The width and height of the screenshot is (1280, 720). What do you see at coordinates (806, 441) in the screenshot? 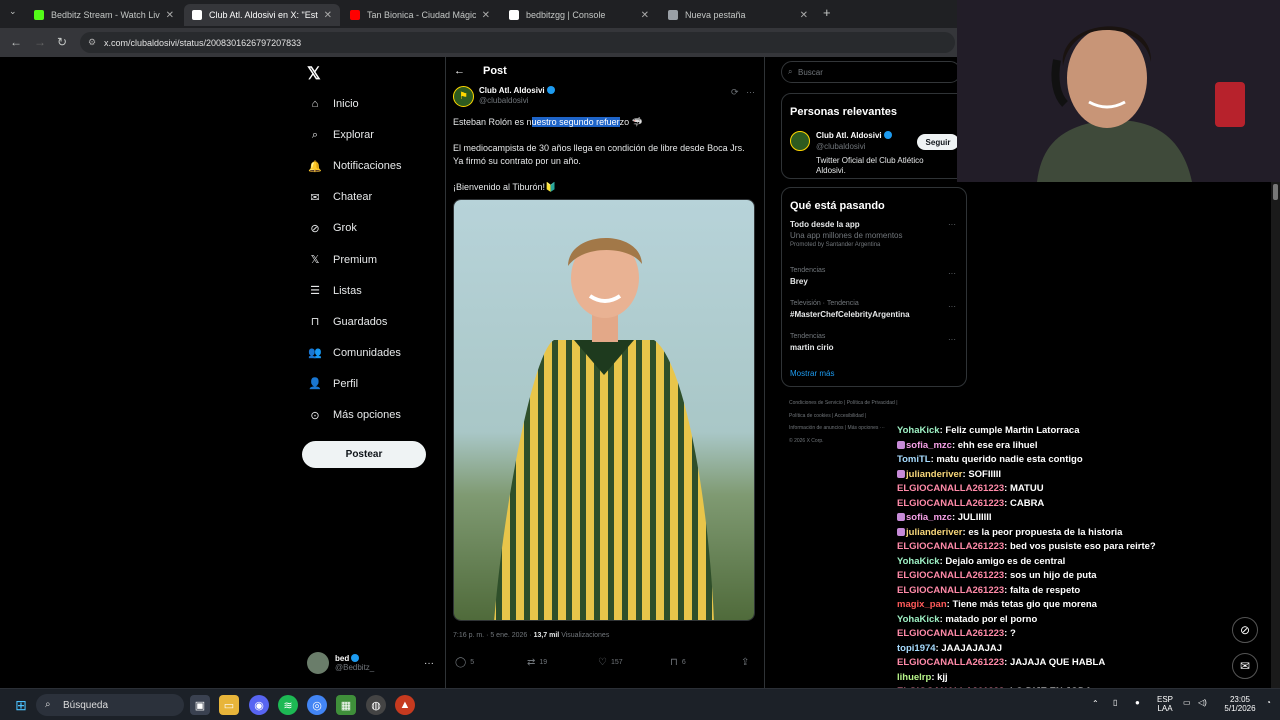
I see `footer-links: © 2026 X Corp.` at bounding box center [806, 441].